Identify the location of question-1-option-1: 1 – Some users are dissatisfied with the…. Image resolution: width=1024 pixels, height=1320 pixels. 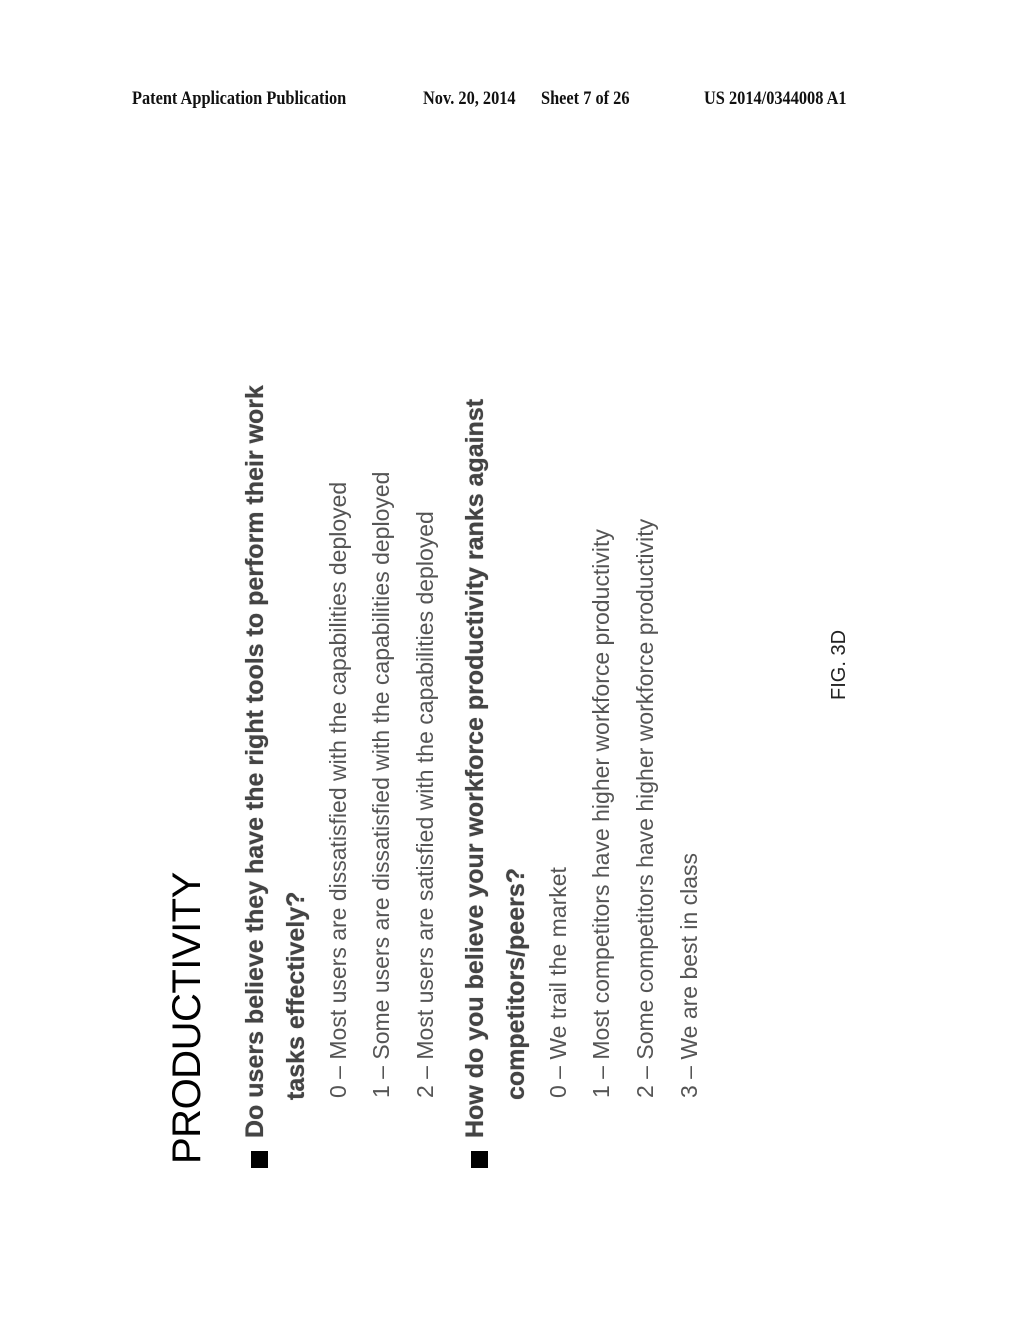
(381, 784).